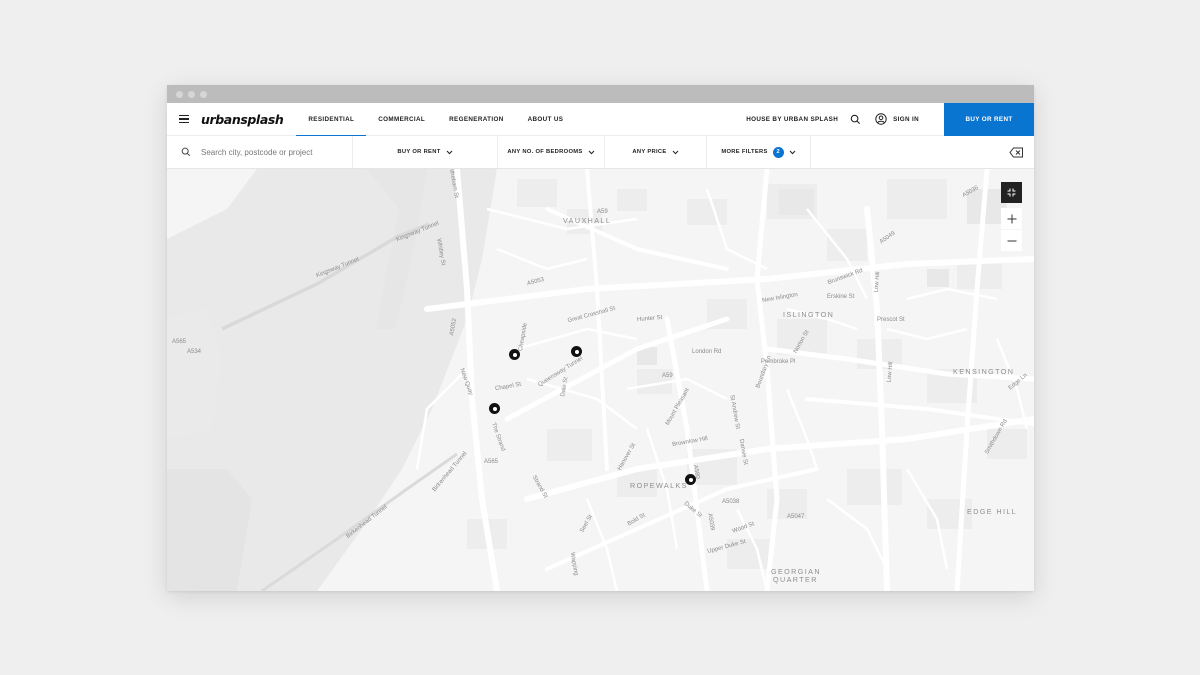  I want to click on nav-link-commercial: COMMERCIAL, so click(401, 119).